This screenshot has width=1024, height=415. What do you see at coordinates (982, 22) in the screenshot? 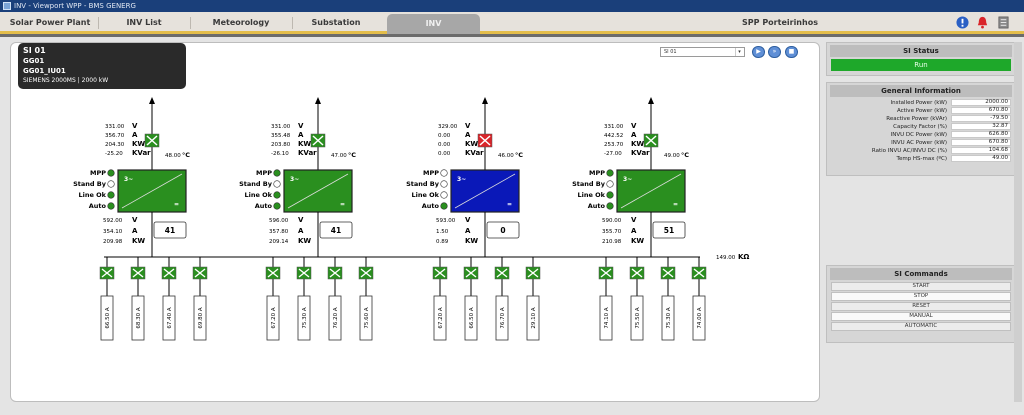
I see `alarm-bell-icon` at bounding box center [982, 22].